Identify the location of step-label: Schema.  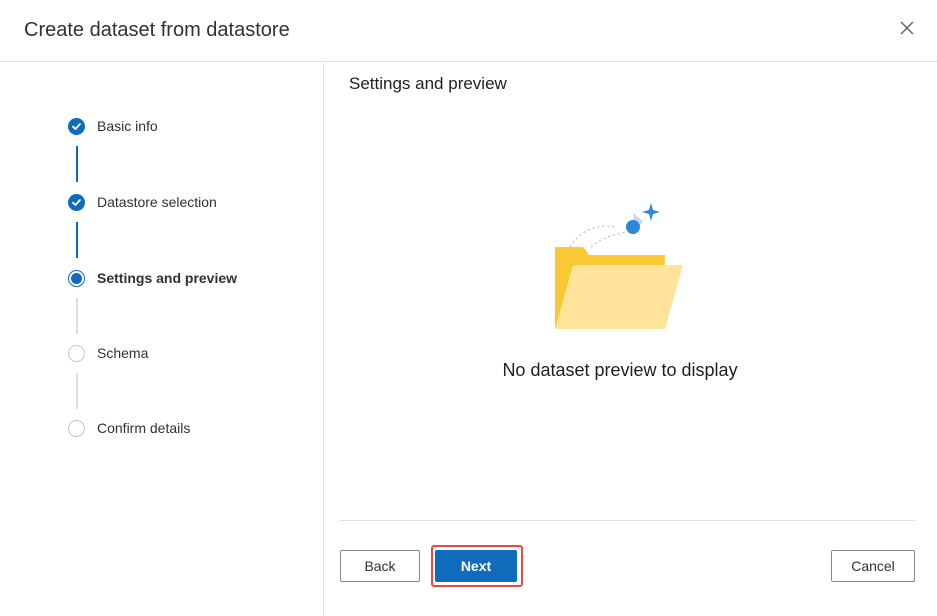
(123, 353).